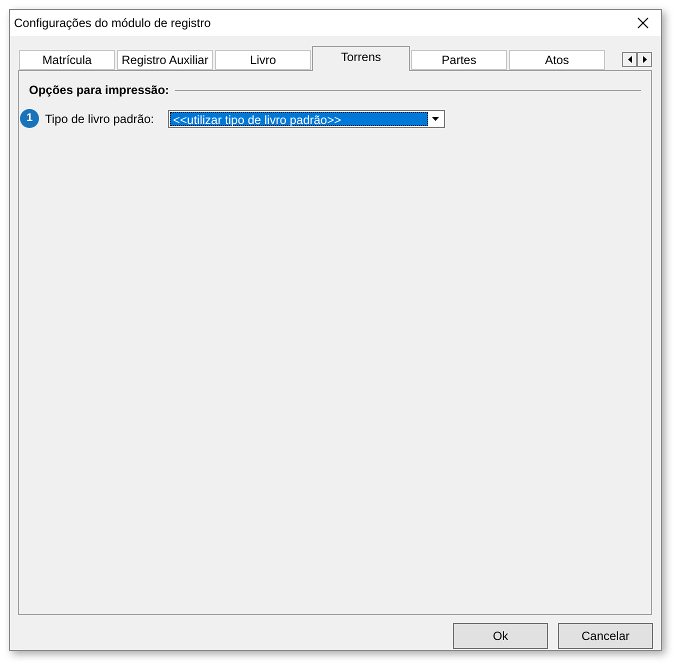 The height and width of the screenshot is (663, 674). I want to click on dialog-button: Cancelar, so click(605, 636).